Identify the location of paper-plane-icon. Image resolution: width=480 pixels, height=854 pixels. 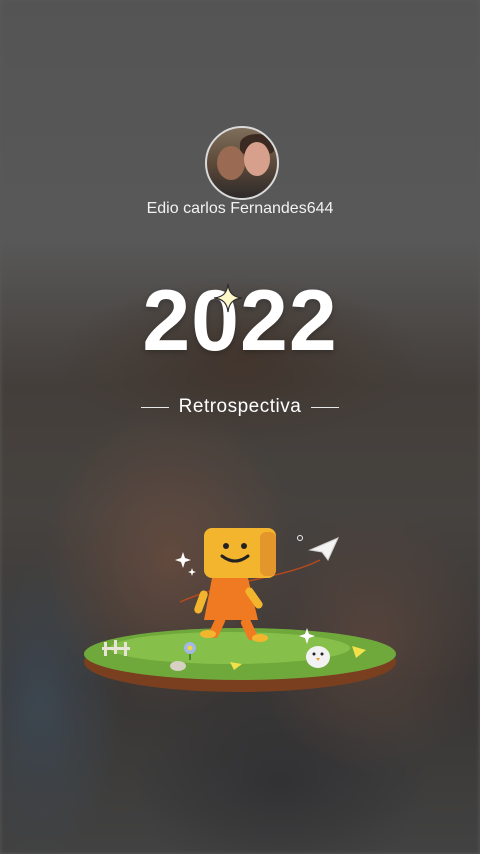
(323, 549).